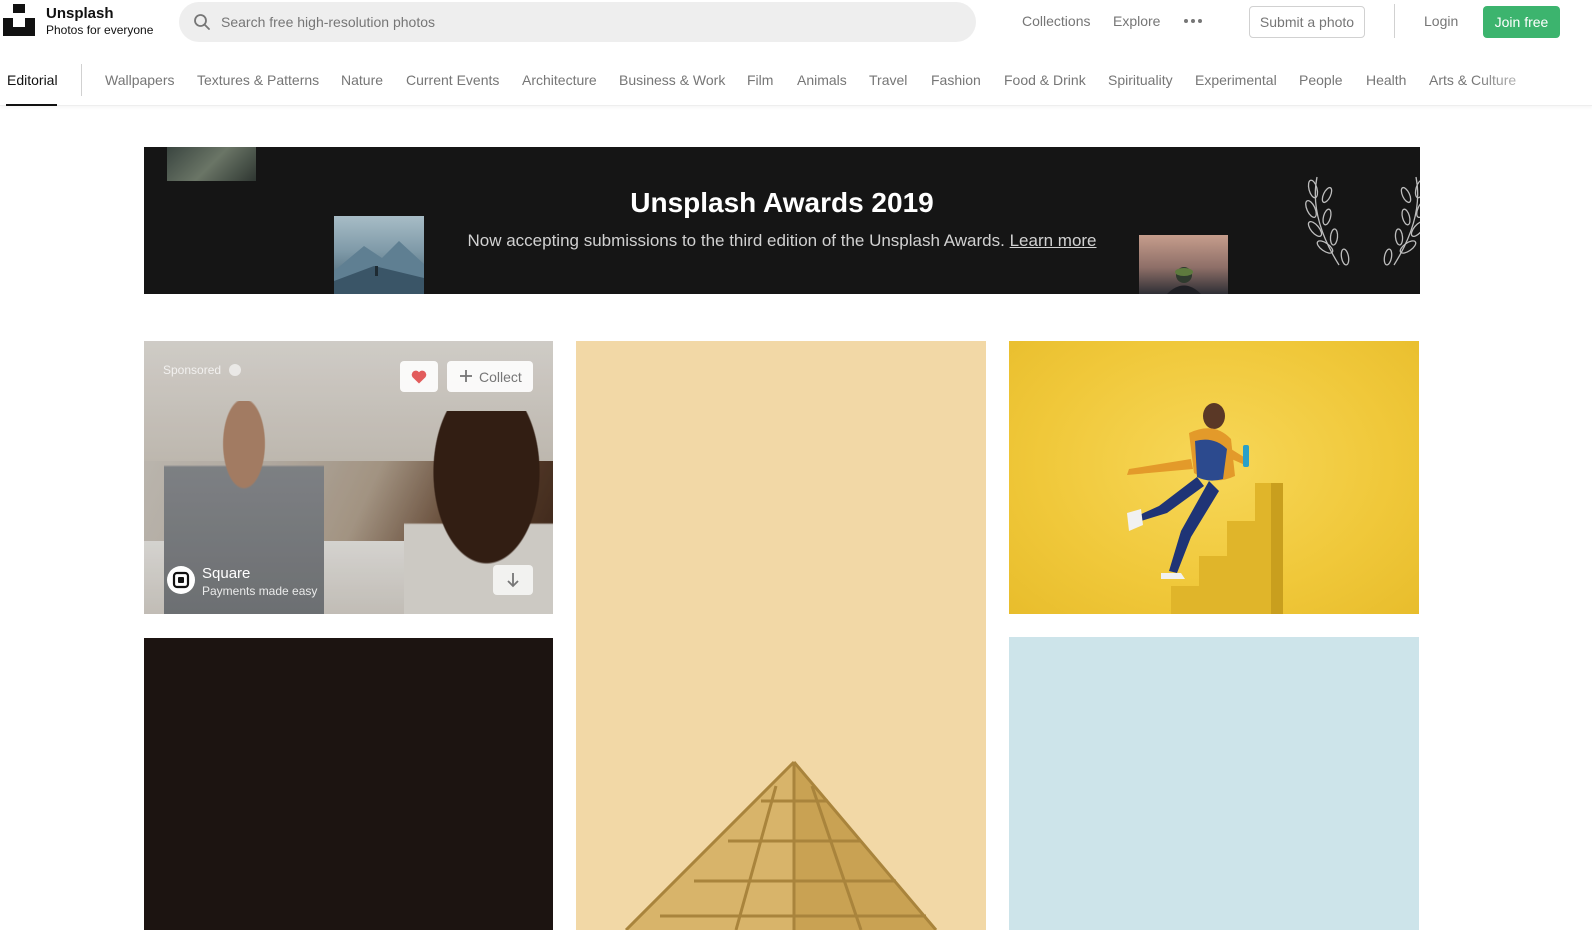  Describe the element at coordinates (1205, 508) in the screenshot. I see `runner-on-stairs-image` at that location.